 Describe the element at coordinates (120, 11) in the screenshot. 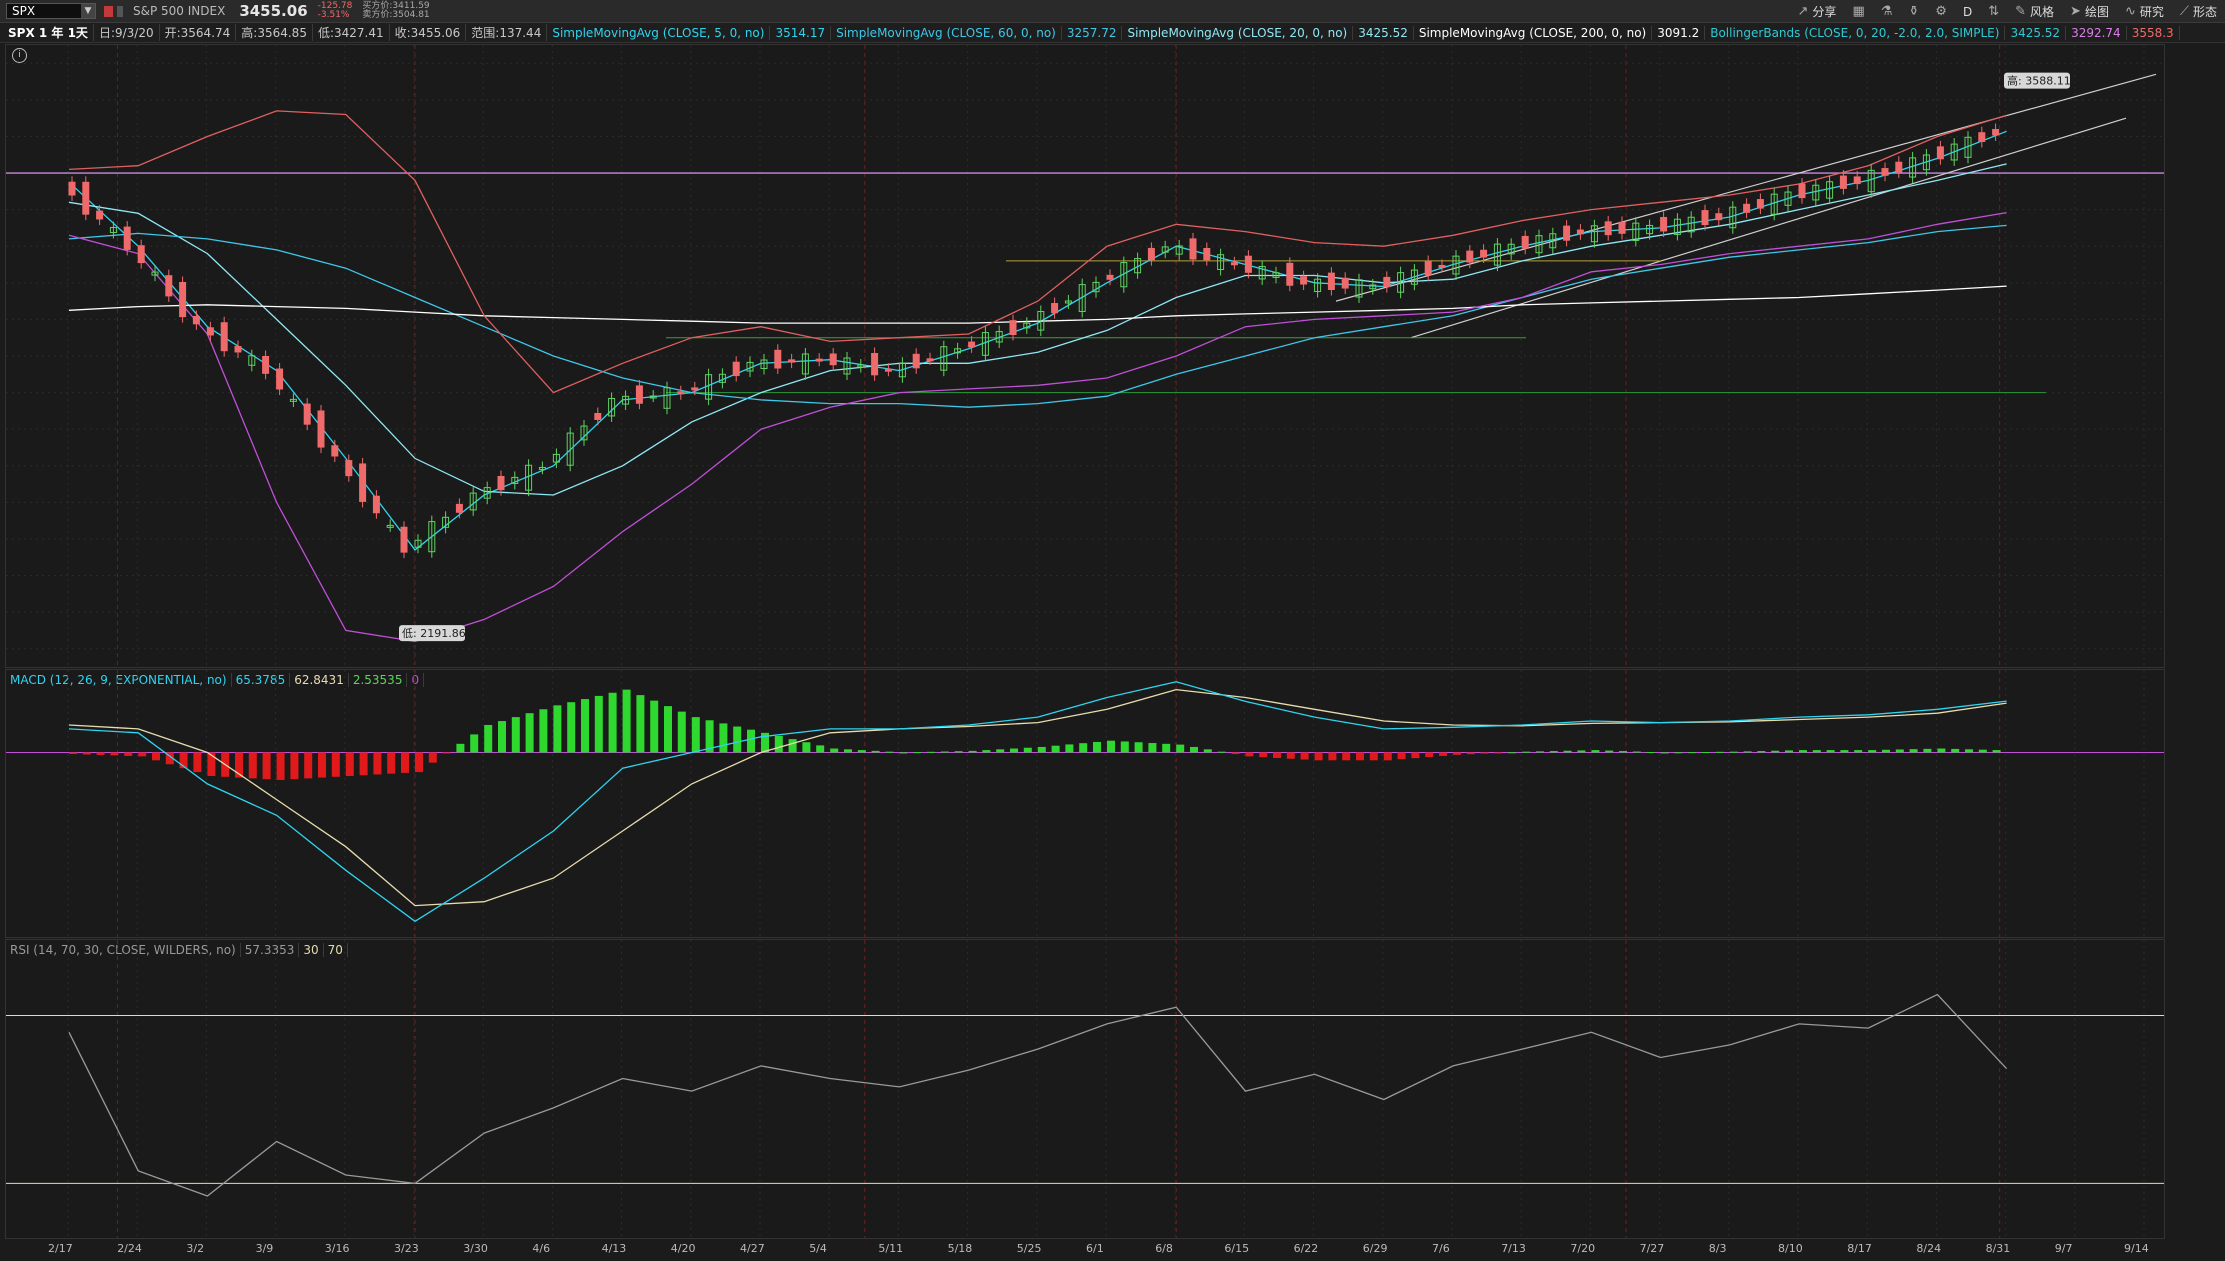

I see `link-icon` at that location.